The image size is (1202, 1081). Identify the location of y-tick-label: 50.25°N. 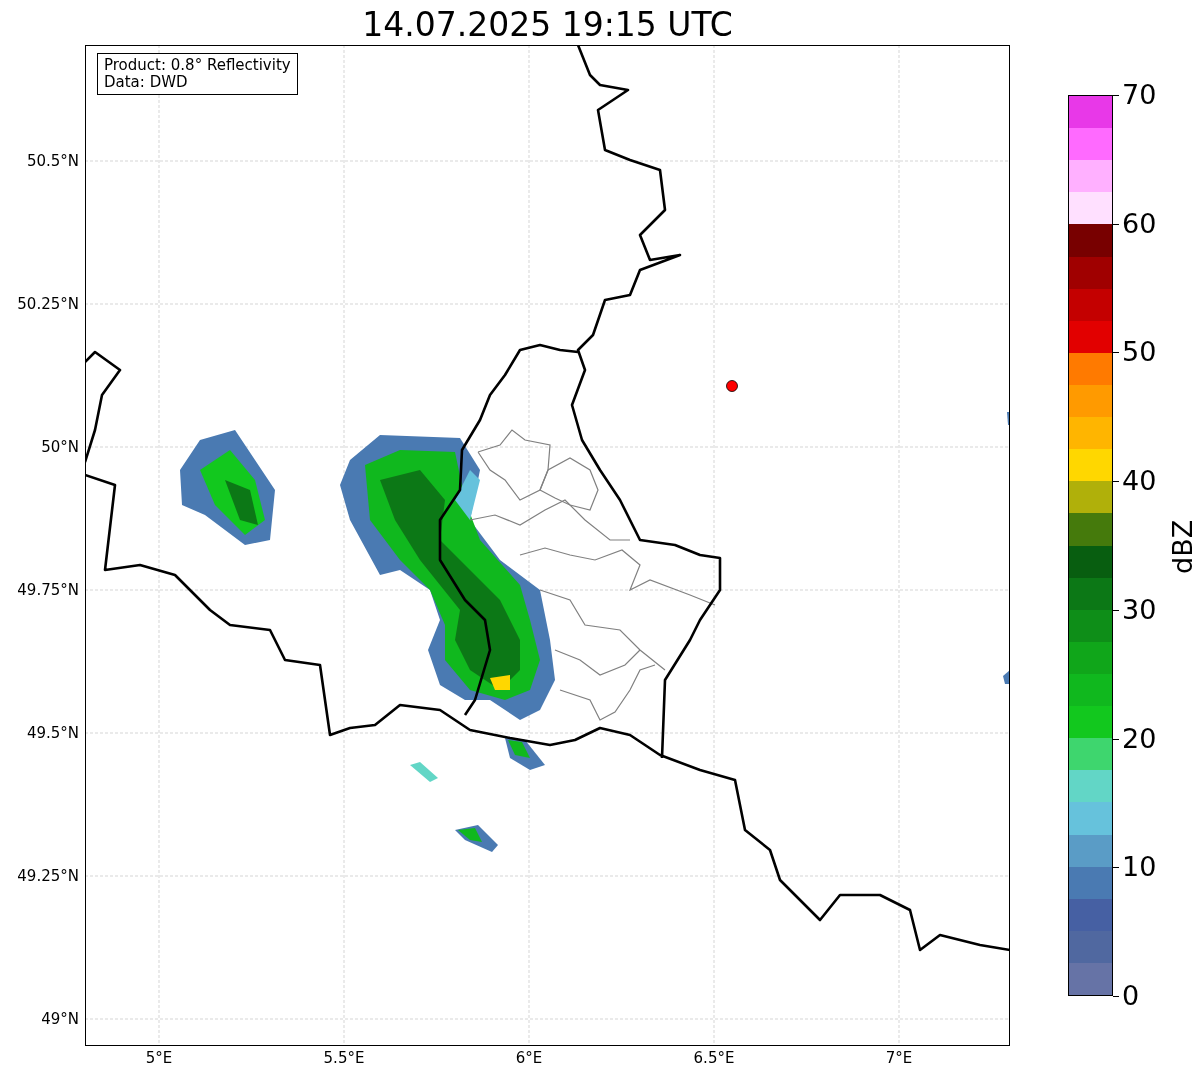
(47, 304).